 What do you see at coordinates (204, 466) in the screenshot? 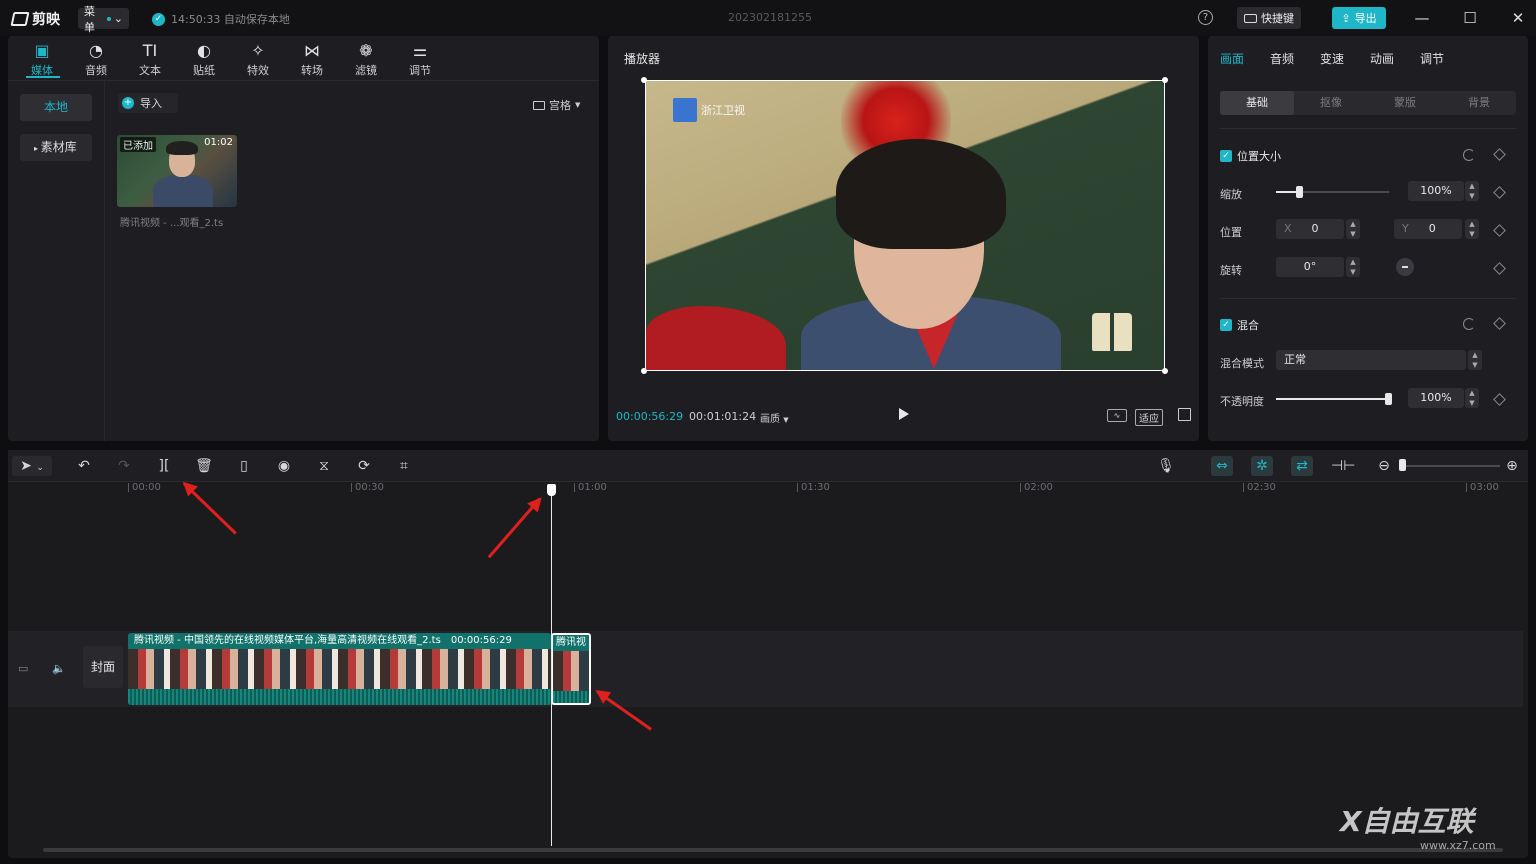
I see `delete-icon: 🗑` at bounding box center [204, 466].